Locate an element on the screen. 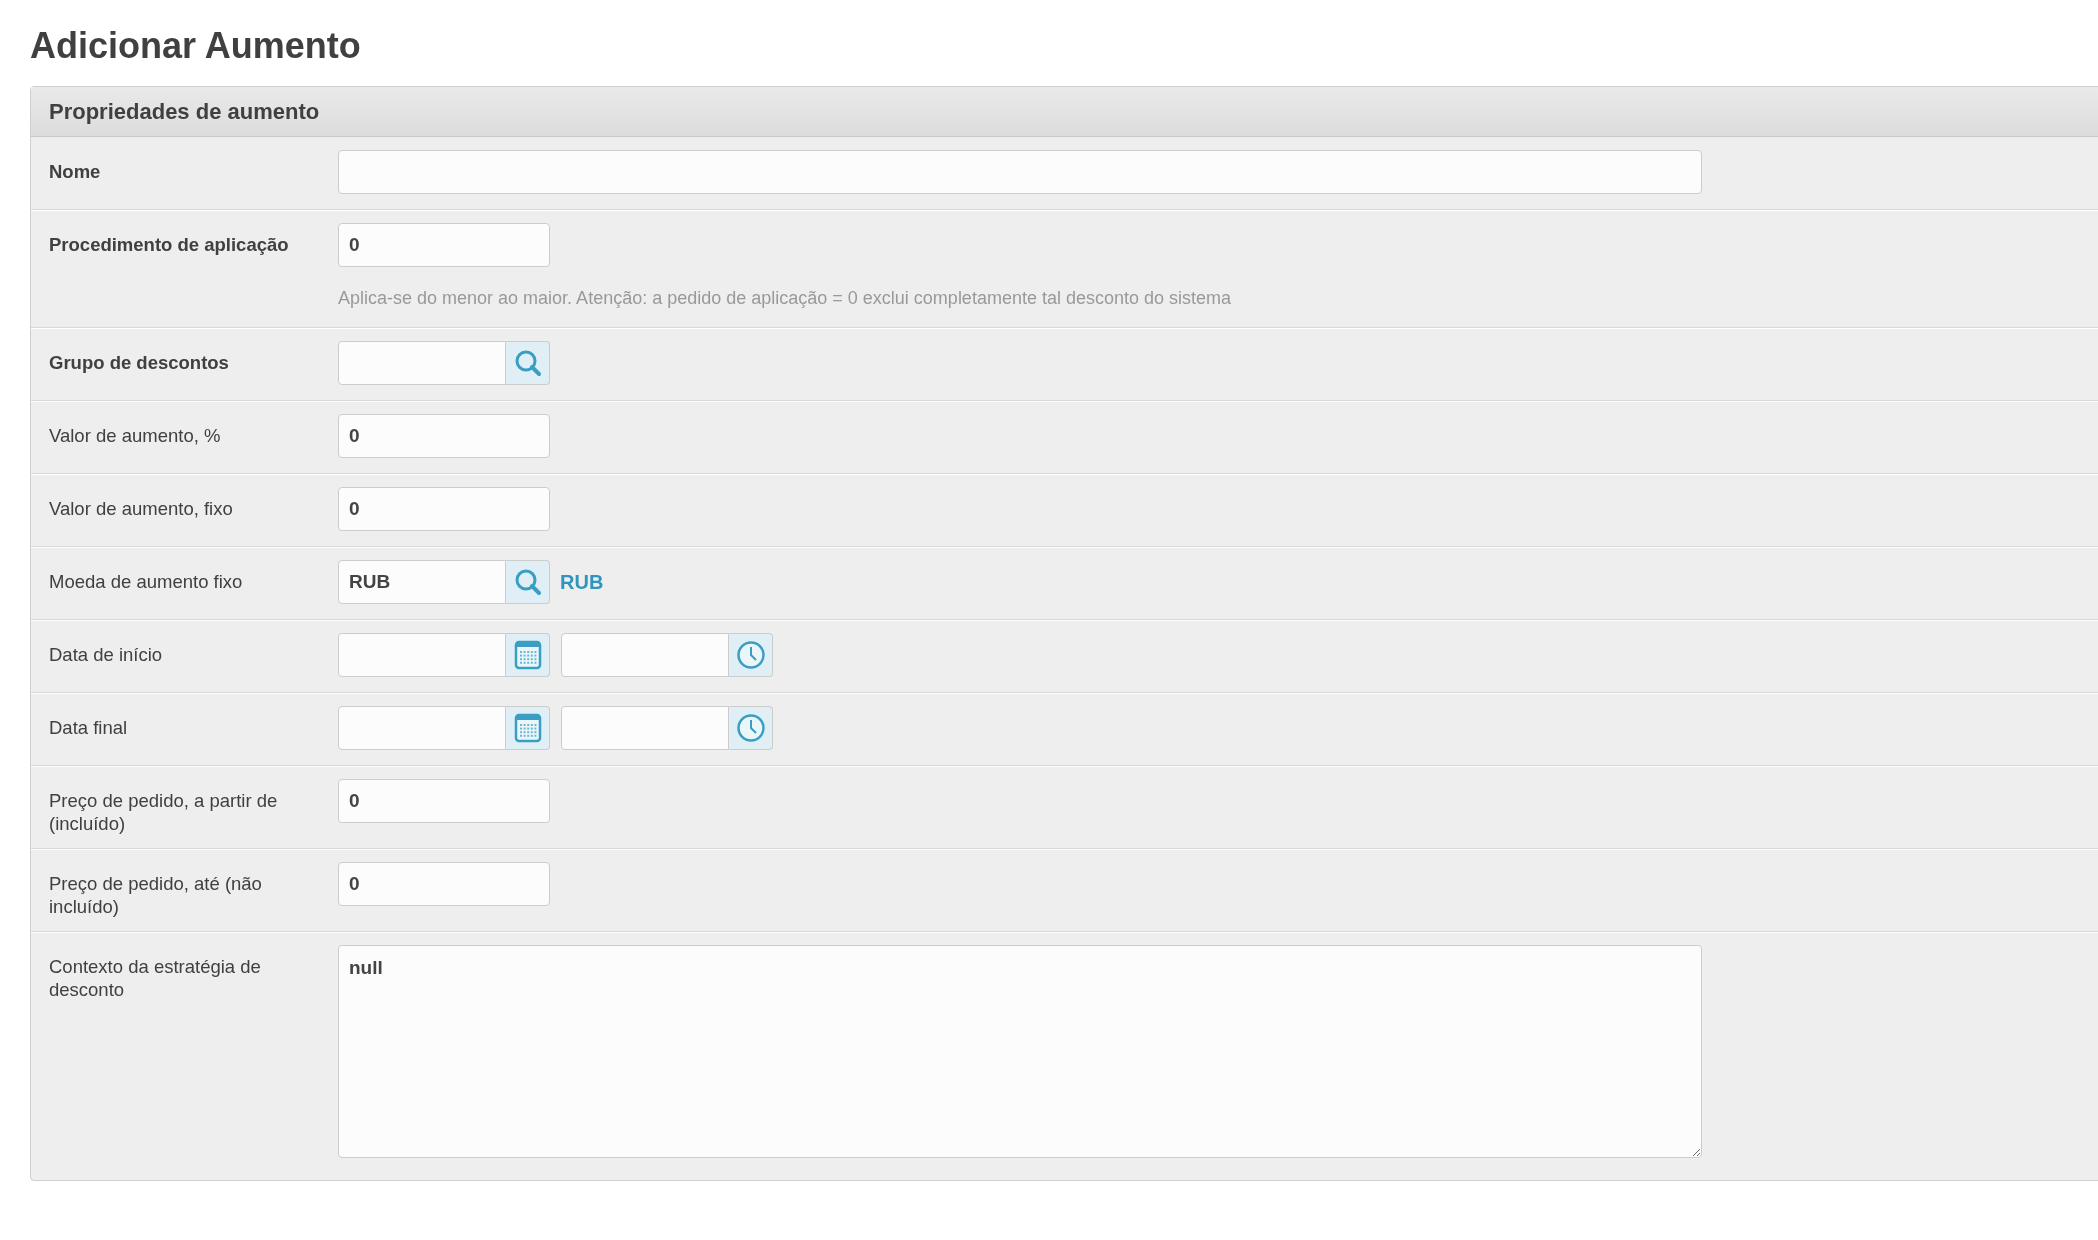  panel-title: Propriedades de aumento is located at coordinates (184, 112).